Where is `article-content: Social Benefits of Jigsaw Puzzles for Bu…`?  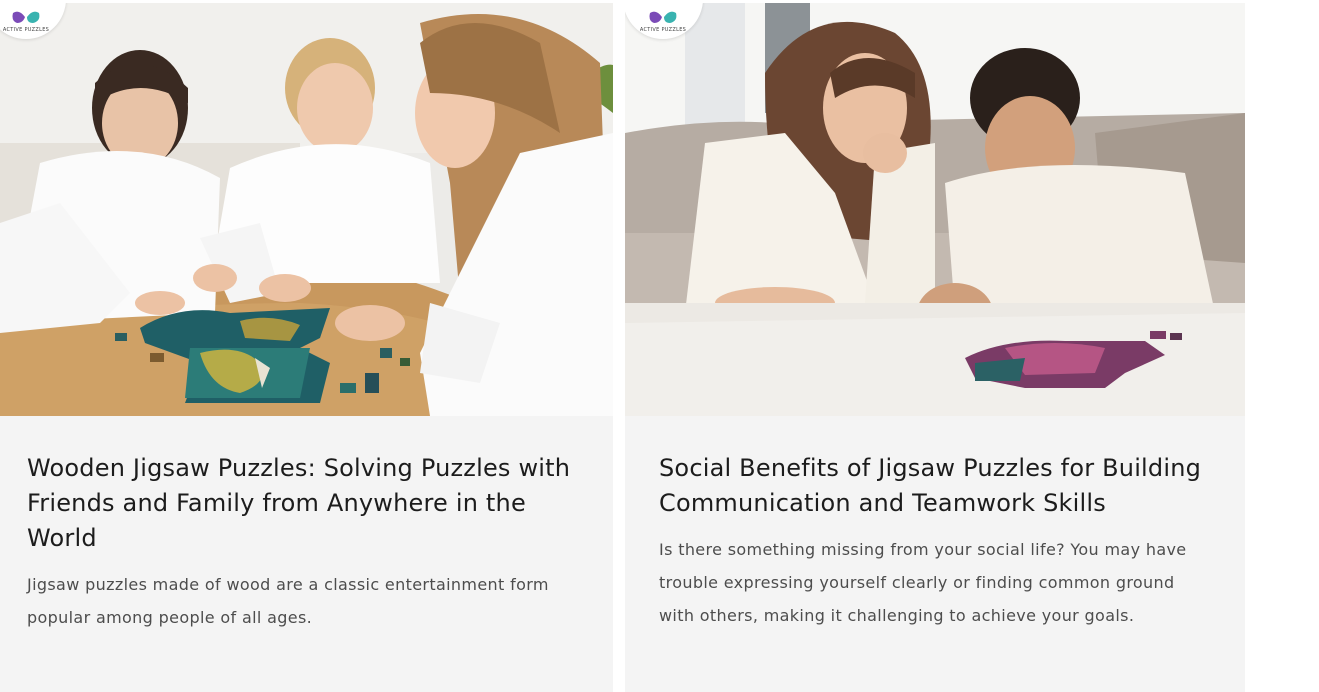
article-content: Social Benefits of Jigsaw Puzzles for Bu… is located at coordinates (937, 541).